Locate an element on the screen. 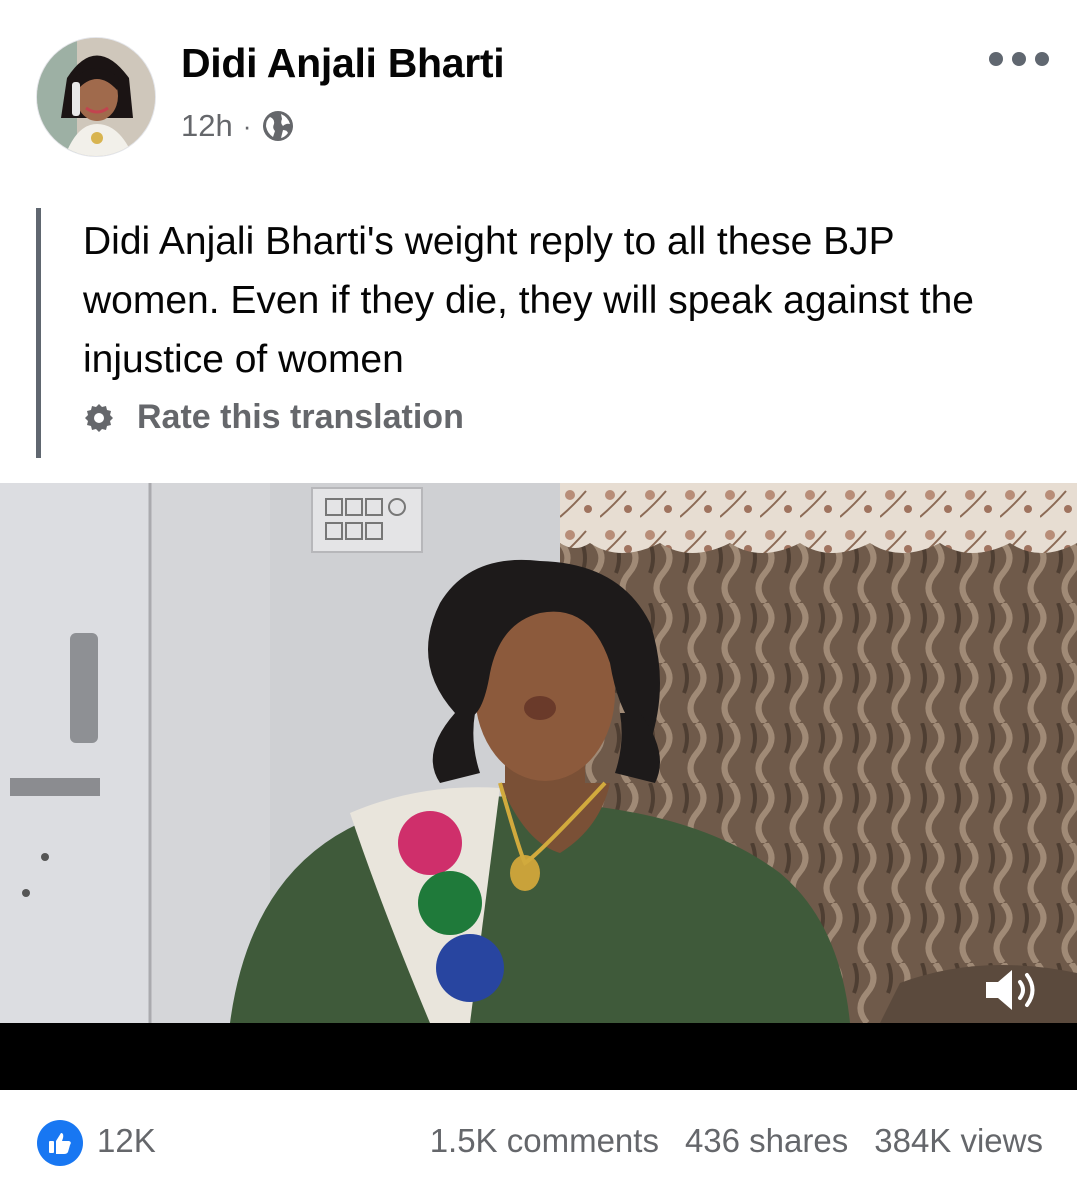 Image resolution: width=1077 pixels, height=1189 pixels. volume-icon is located at coordinates (1013, 990).